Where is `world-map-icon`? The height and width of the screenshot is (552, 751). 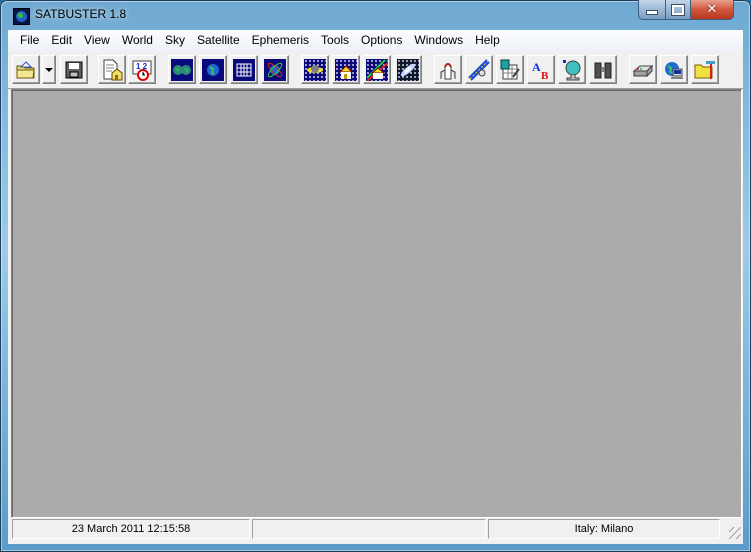 world-map-icon is located at coordinates (182, 69).